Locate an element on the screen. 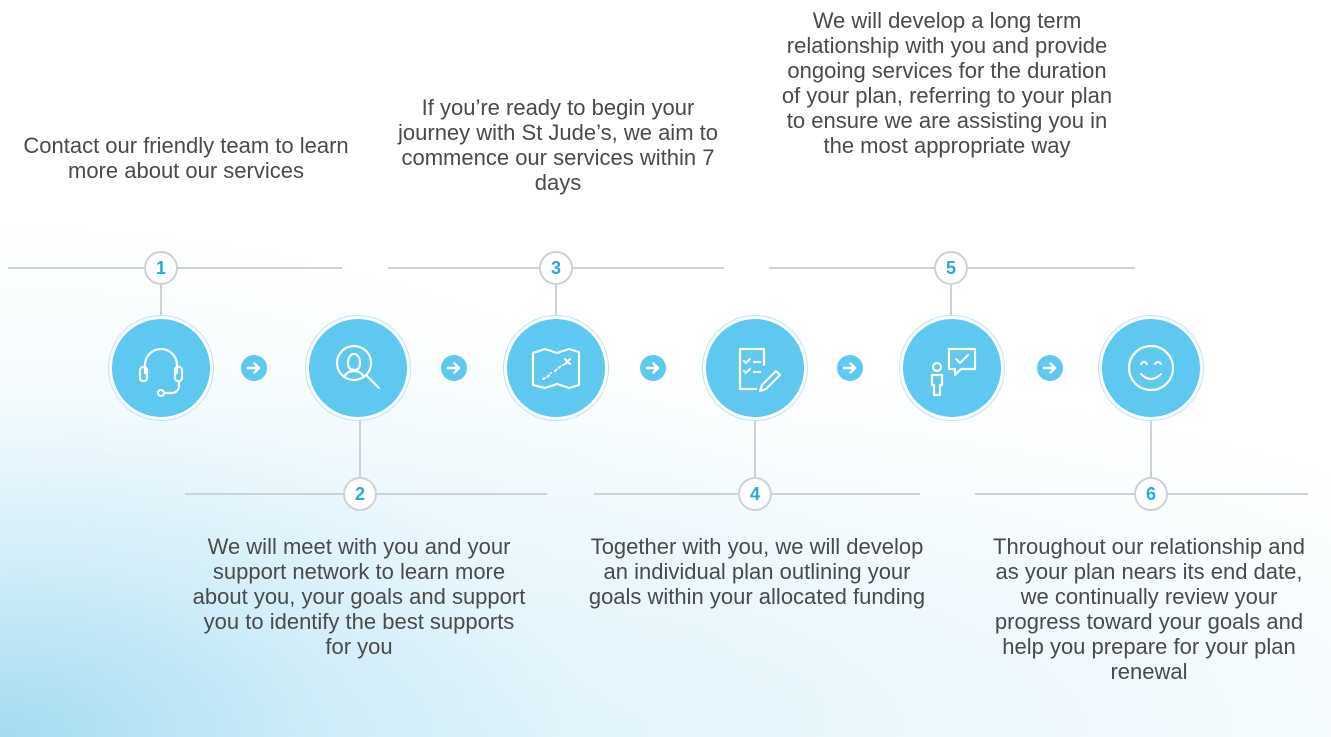 This screenshot has width=1331, height=737. step-3-icon-circle is located at coordinates (556, 368).